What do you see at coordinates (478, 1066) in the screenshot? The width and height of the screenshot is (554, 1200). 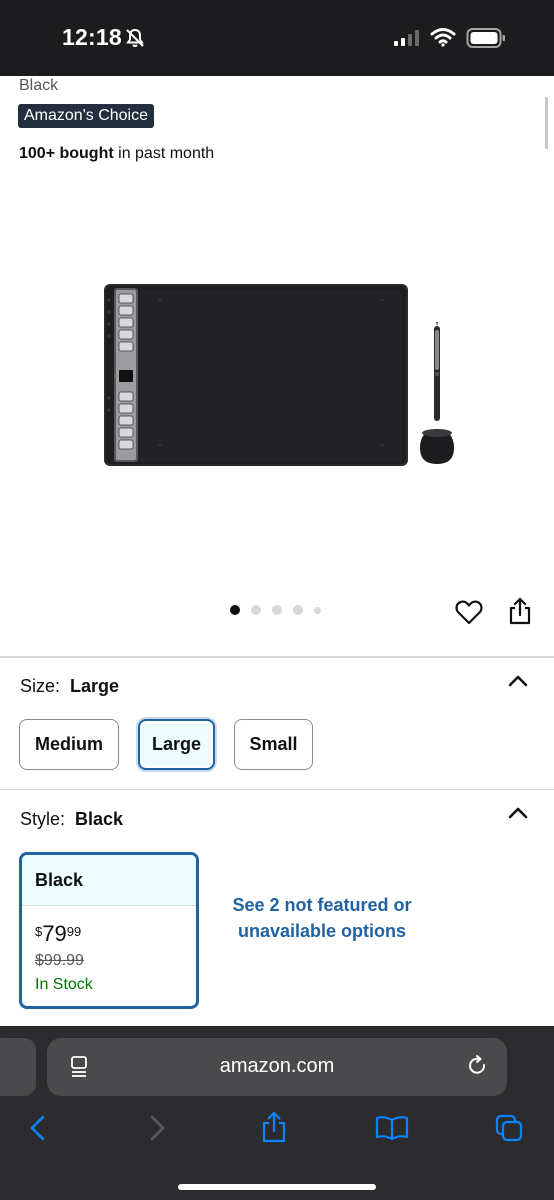 I see `reload-icon` at bounding box center [478, 1066].